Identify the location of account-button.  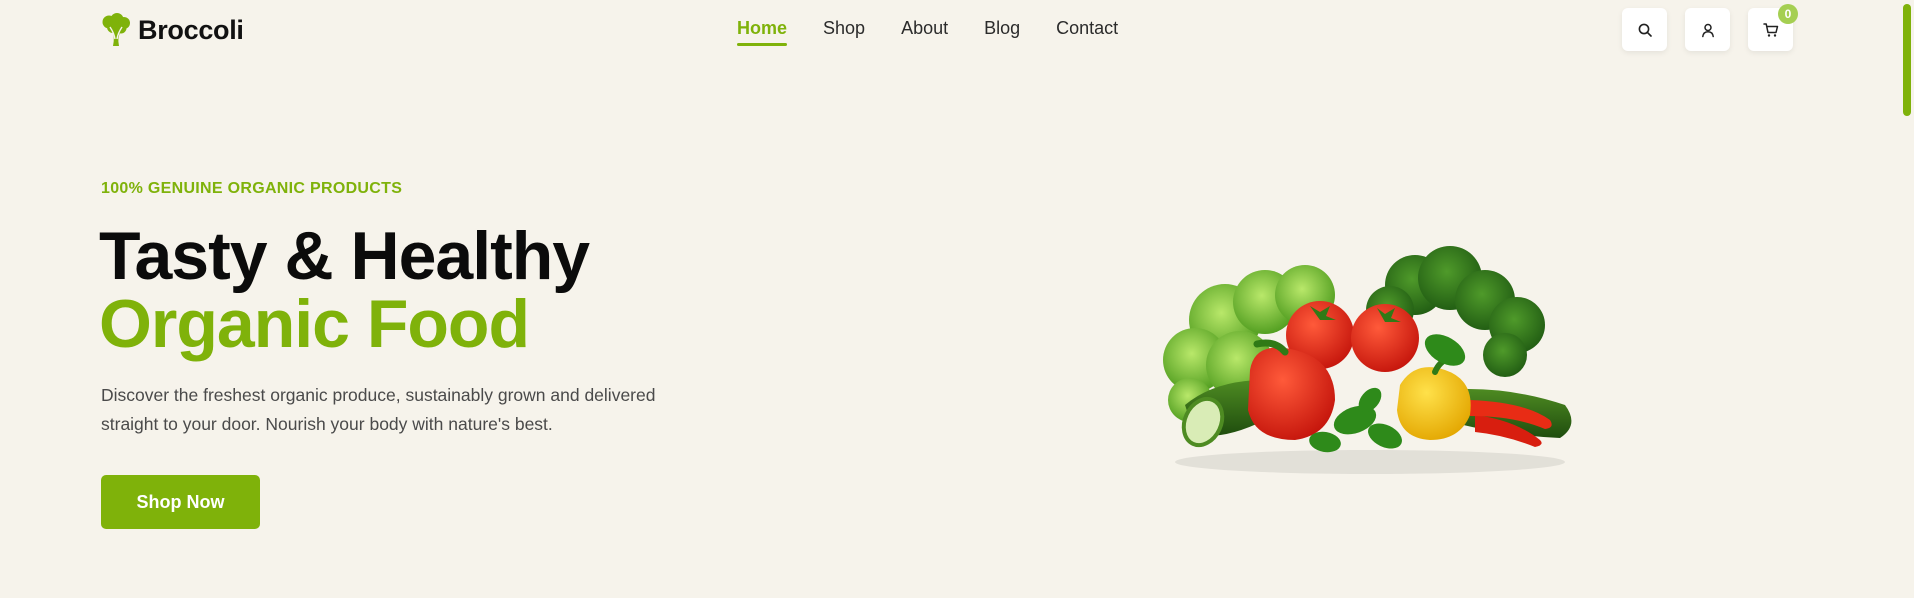
(1707, 29).